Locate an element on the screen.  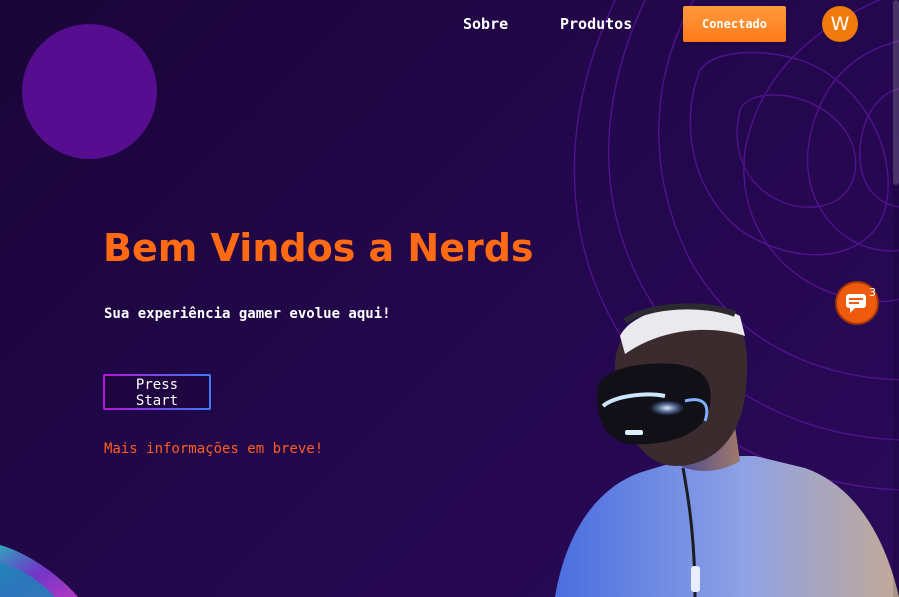
user-avatar: W is located at coordinates (840, 24).